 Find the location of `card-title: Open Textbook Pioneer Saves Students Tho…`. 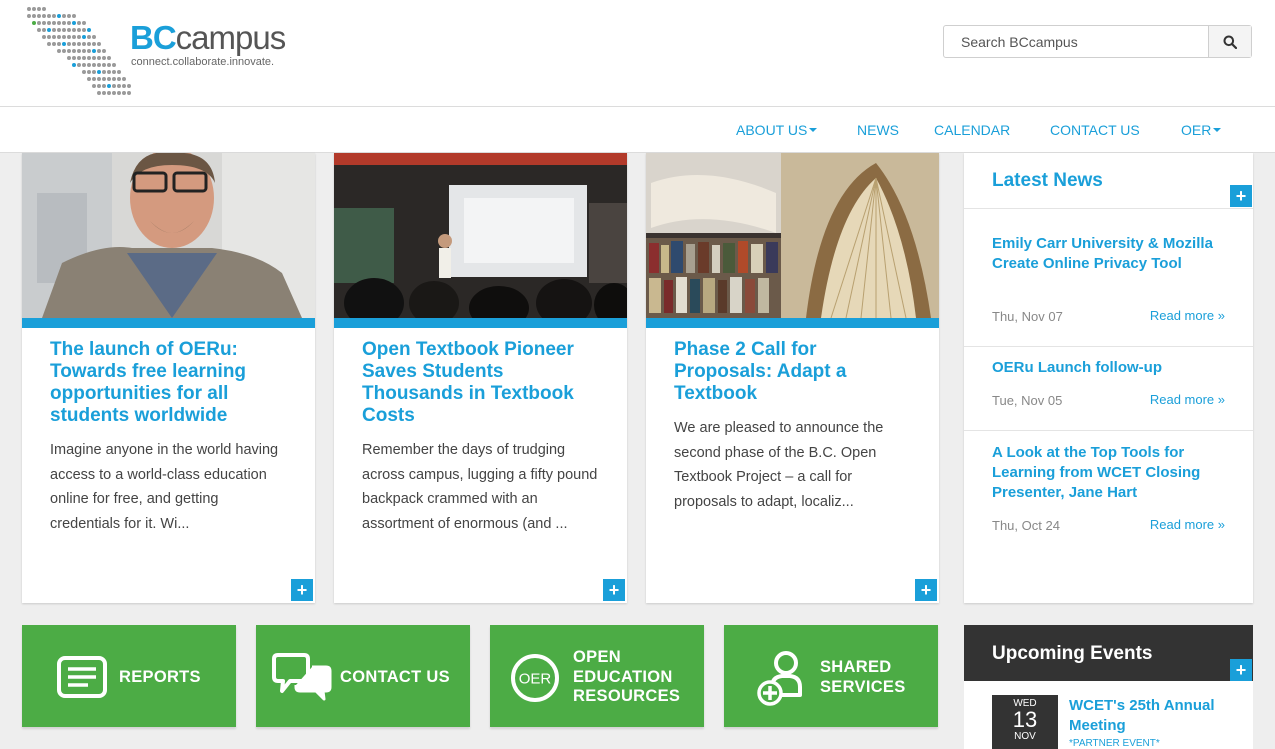

card-title: Open Textbook Pioneer Saves Students Tho… is located at coordinates (480, 377).